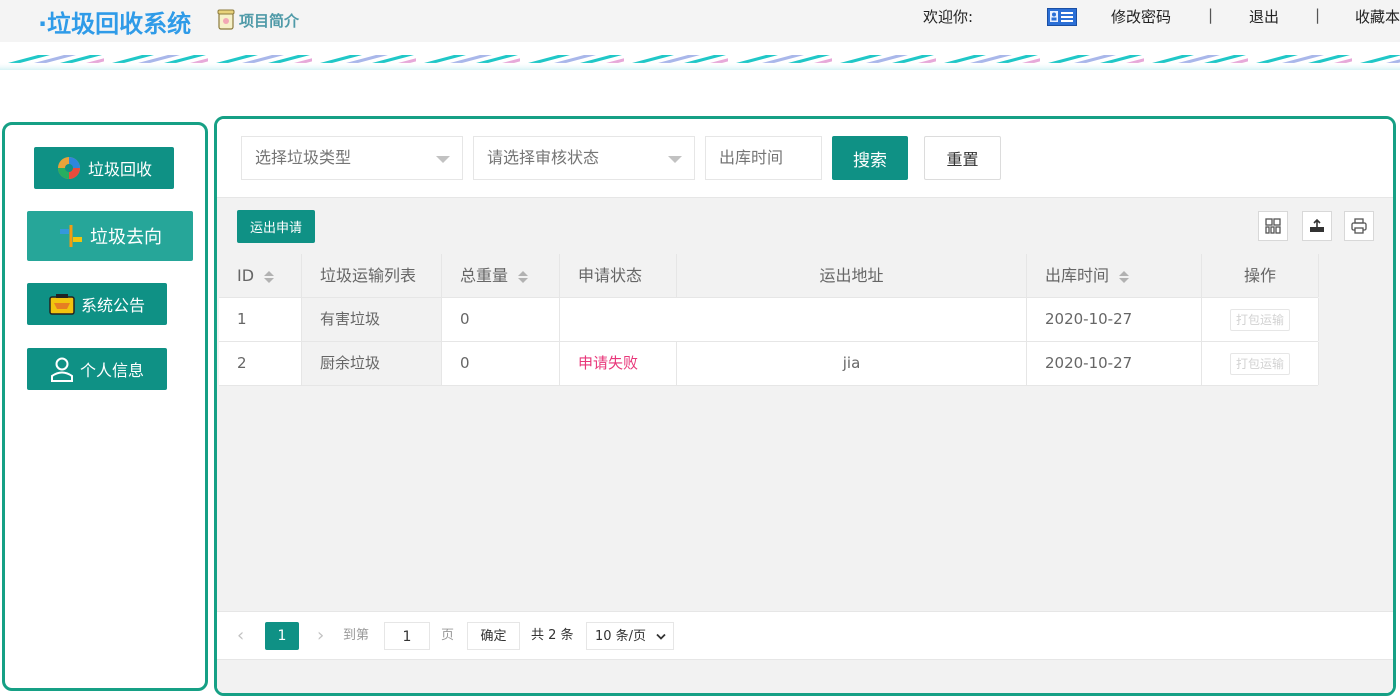 The height and width of the screenshot is (700, 1400). Describe the element at coordinates (870, 158) in the screenshot. I see `search-button: 搜索` at that location.